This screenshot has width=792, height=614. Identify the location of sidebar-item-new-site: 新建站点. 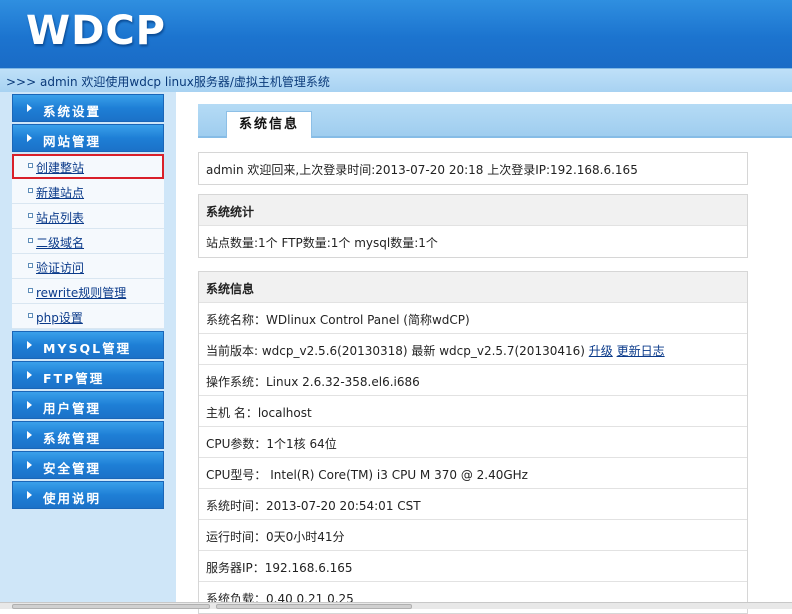
(88, 191).